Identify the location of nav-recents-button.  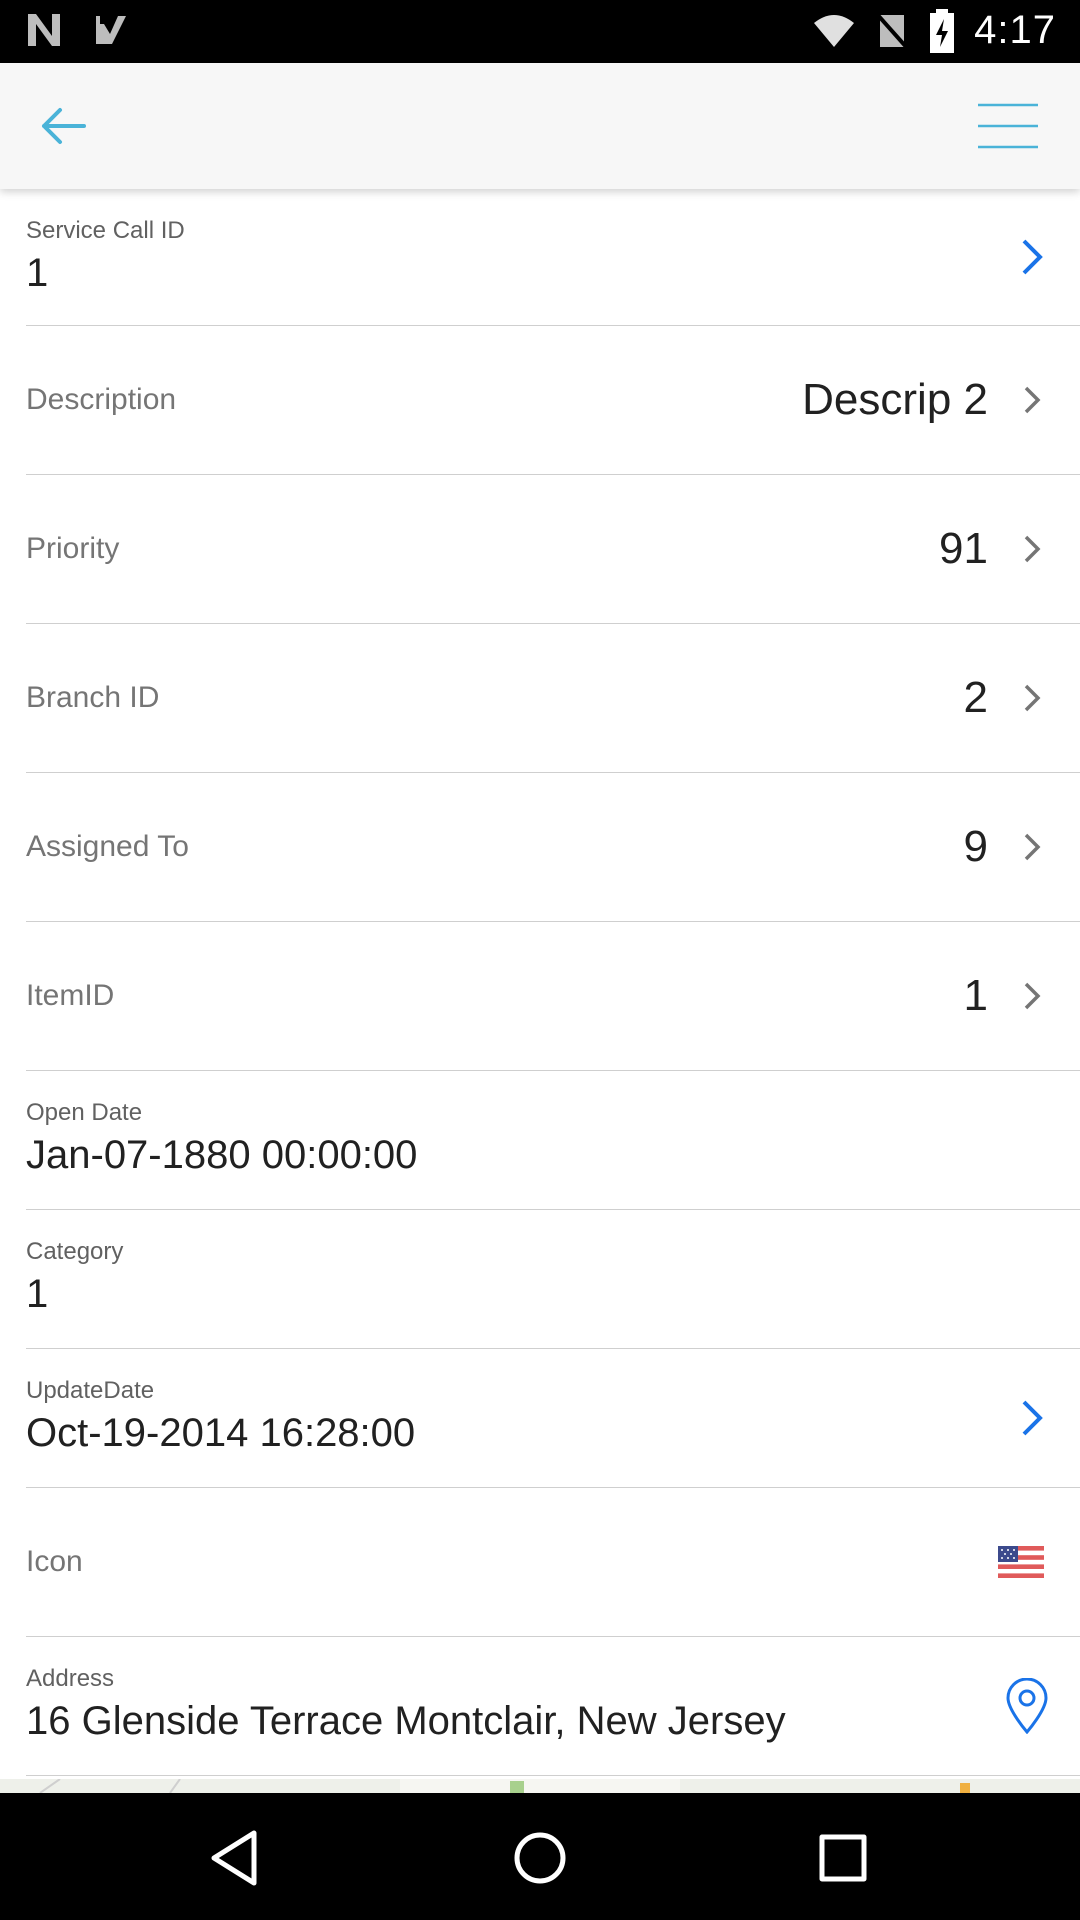
(843, 1858).